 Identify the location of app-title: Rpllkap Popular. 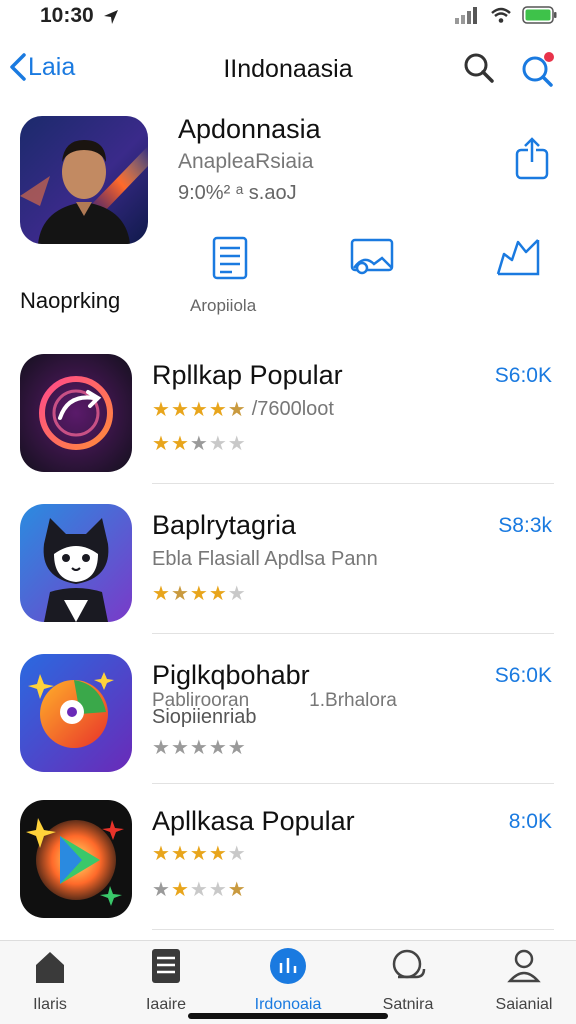
(247, 375).